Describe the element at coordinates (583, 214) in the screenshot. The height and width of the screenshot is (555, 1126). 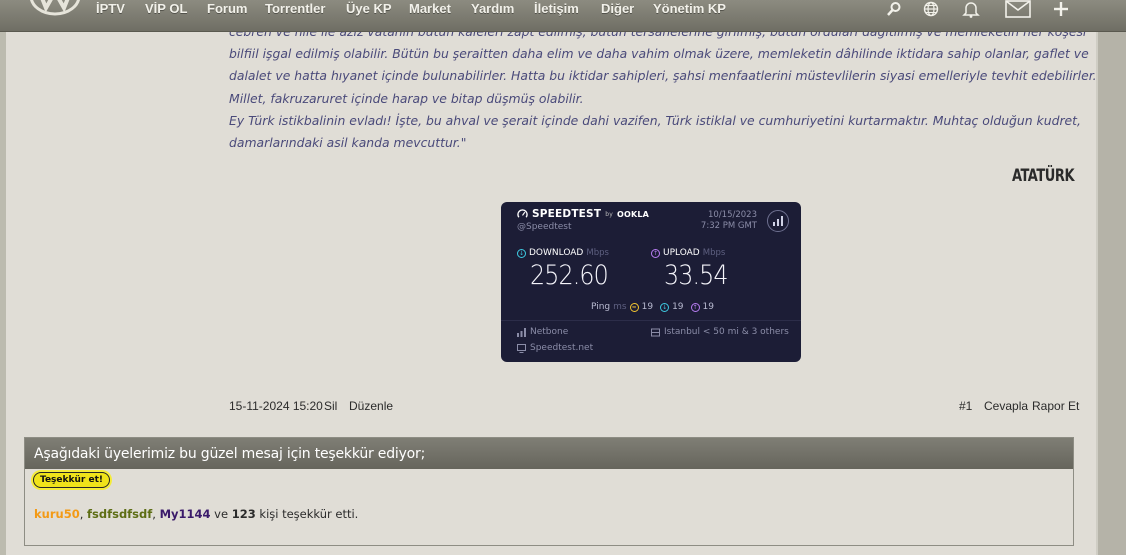
I see `speedtest-brand: SPEEDTEST by OOKLA` at that location.